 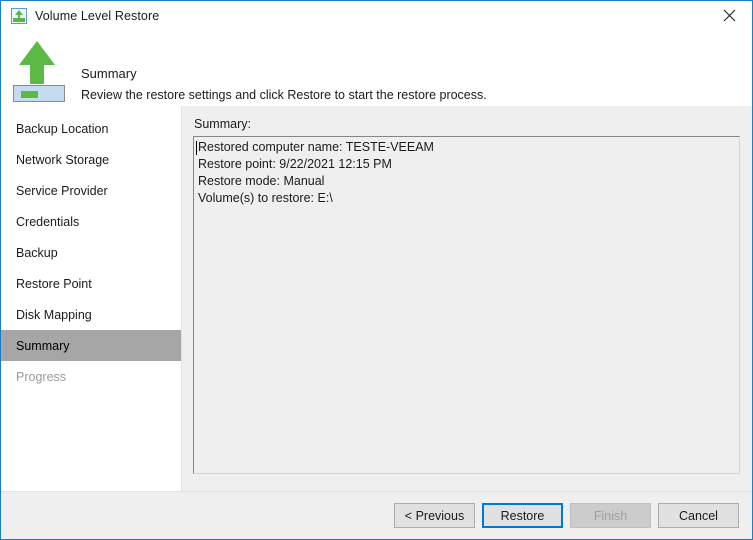 I want to click on restore-button: Restore, so click(x=522, y=515).